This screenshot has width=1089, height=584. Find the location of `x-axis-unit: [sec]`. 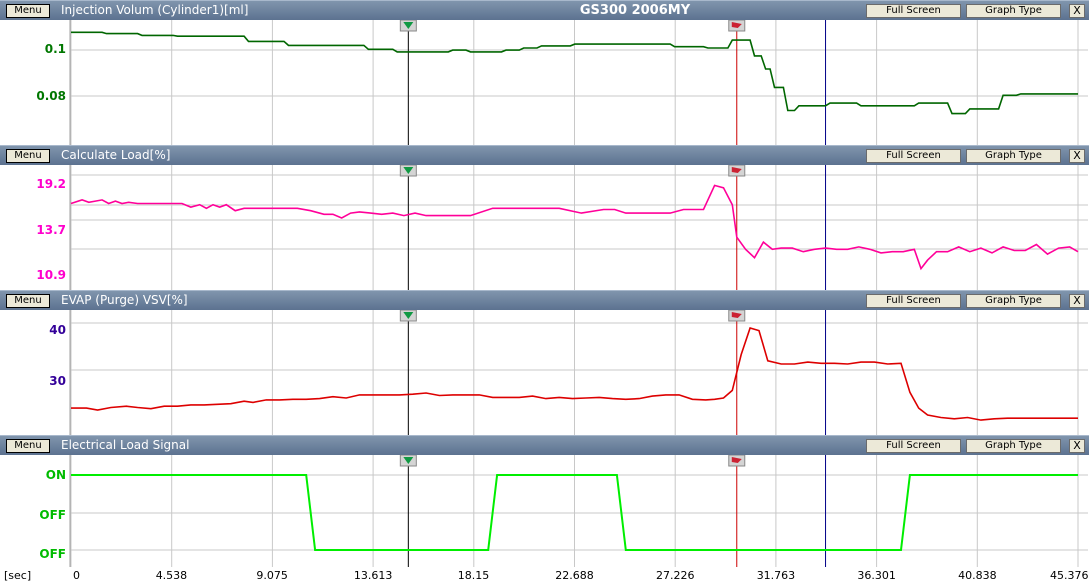

x-axis-unit: [sec] is located at coordinates (18, 575).